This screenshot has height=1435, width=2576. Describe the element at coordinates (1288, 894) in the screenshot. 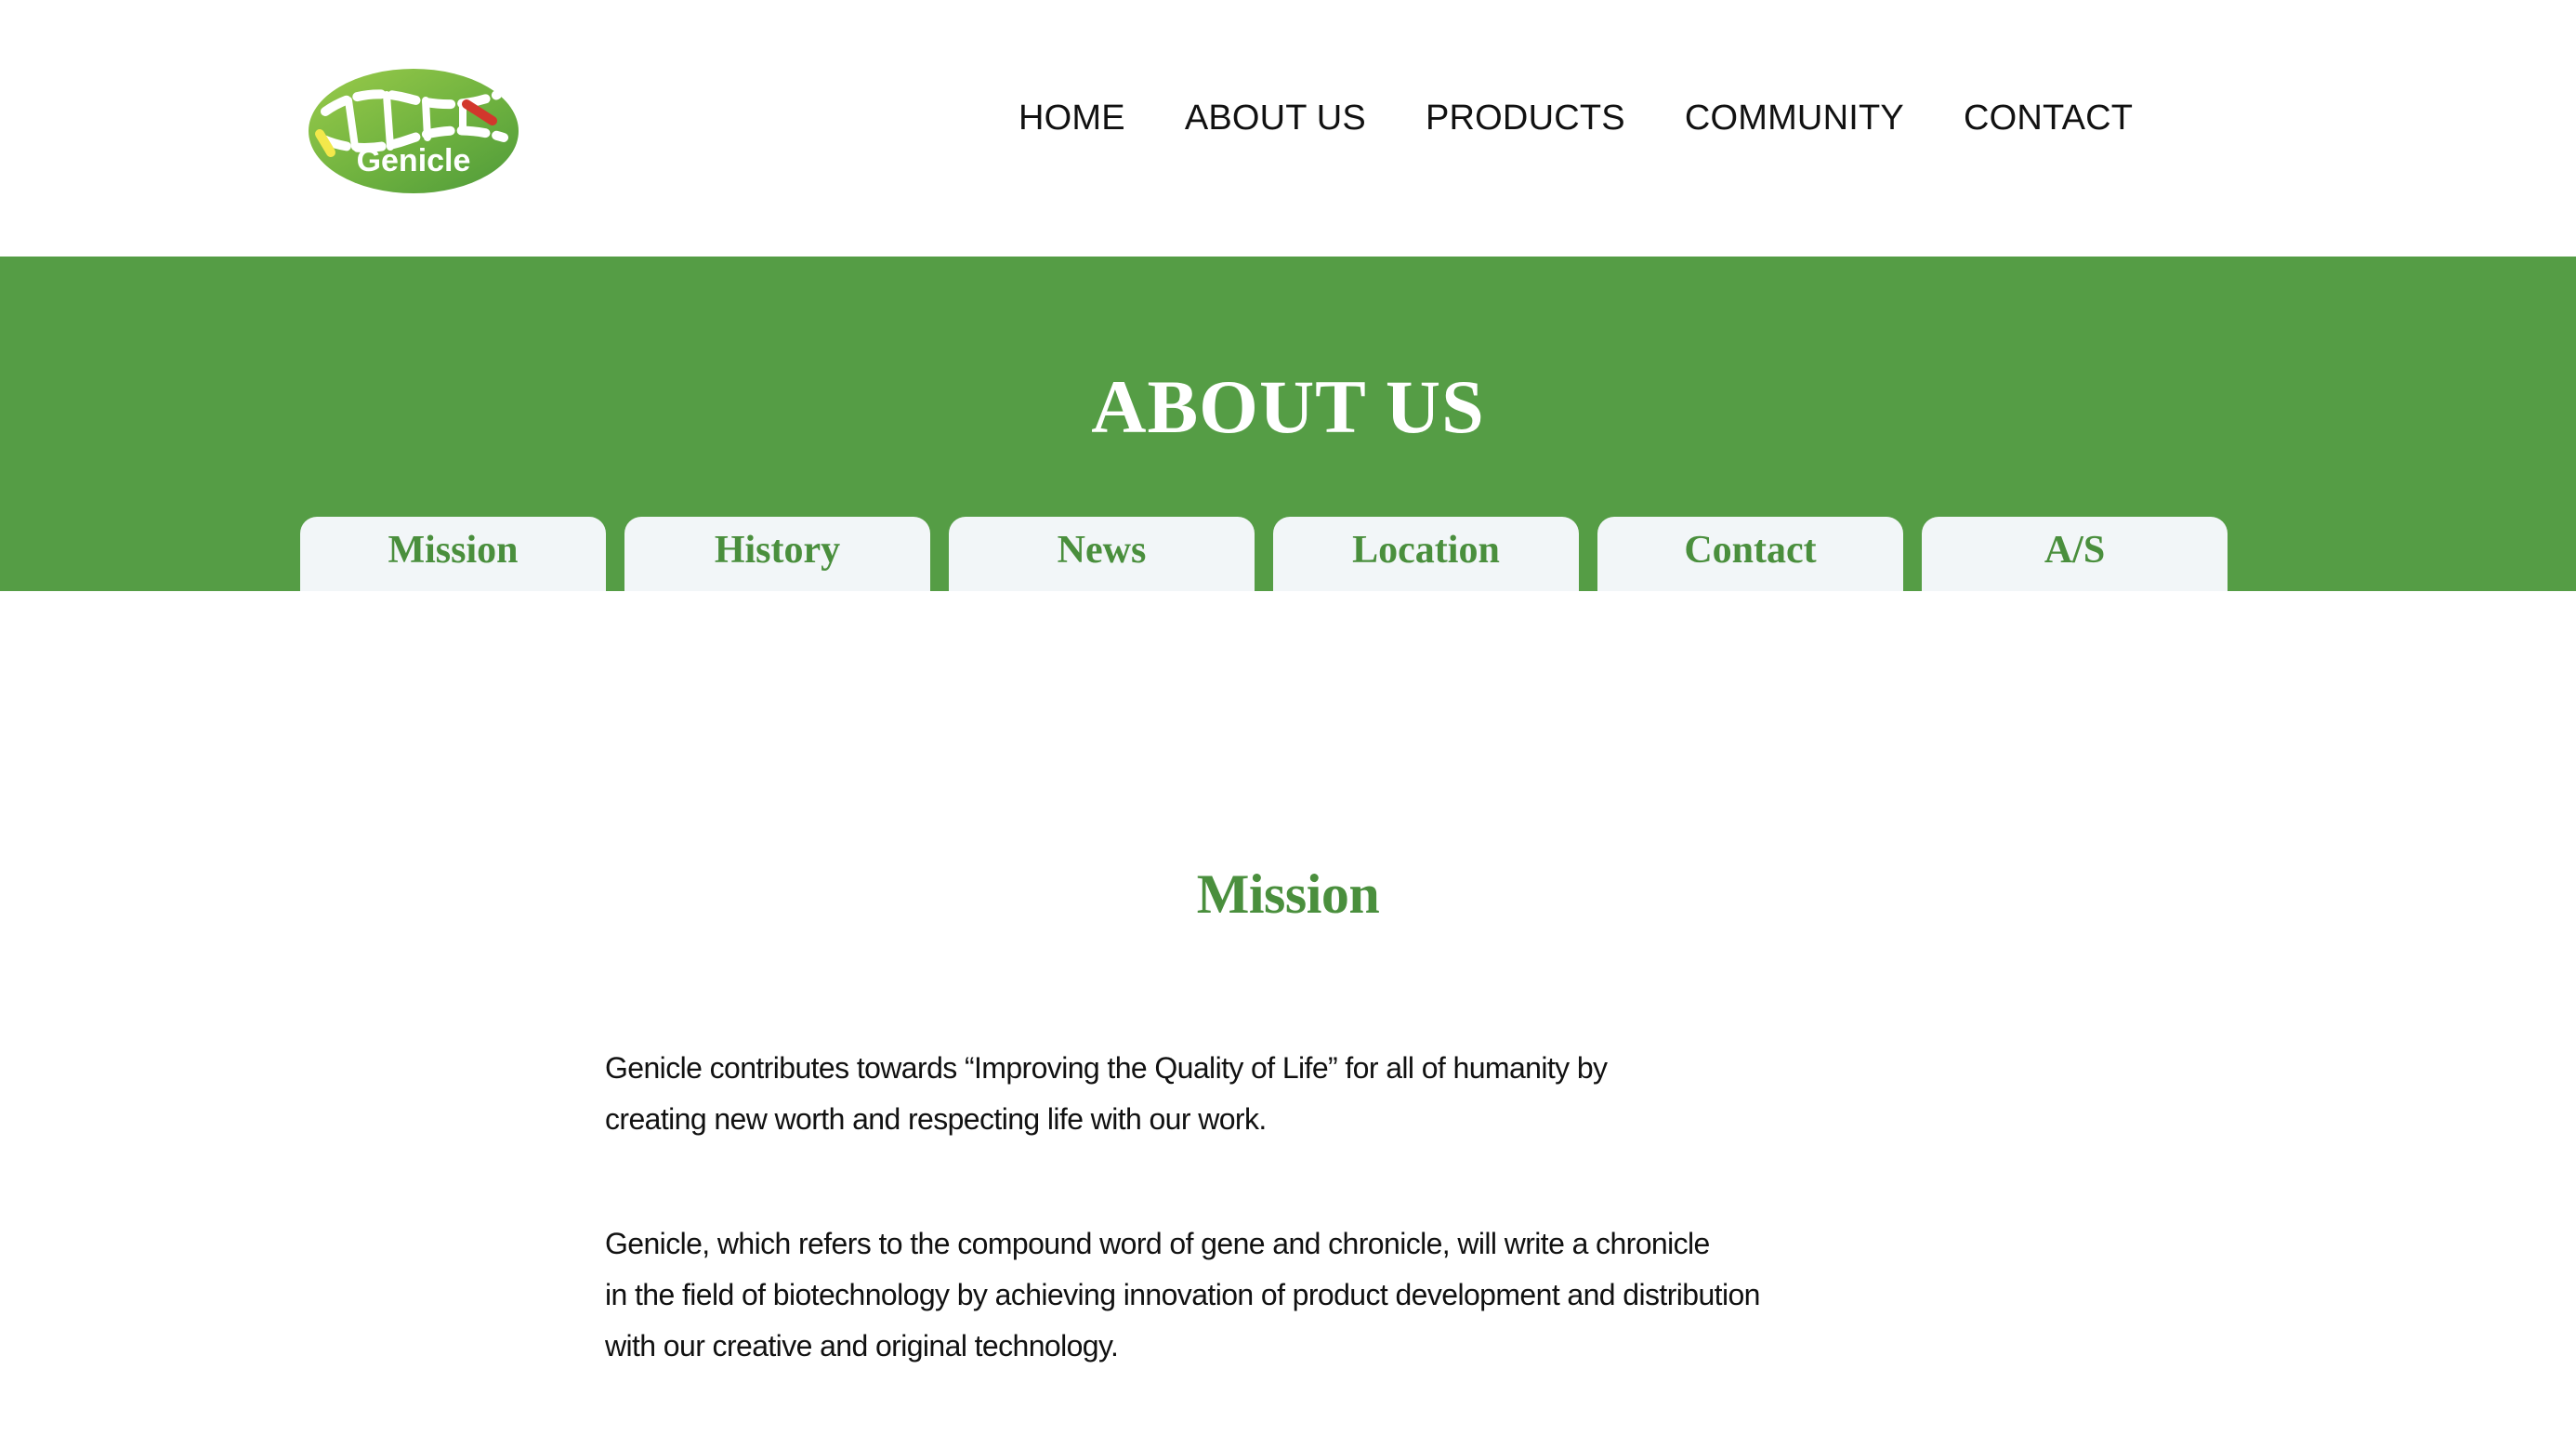

I see `section-title: Mission` at that location.